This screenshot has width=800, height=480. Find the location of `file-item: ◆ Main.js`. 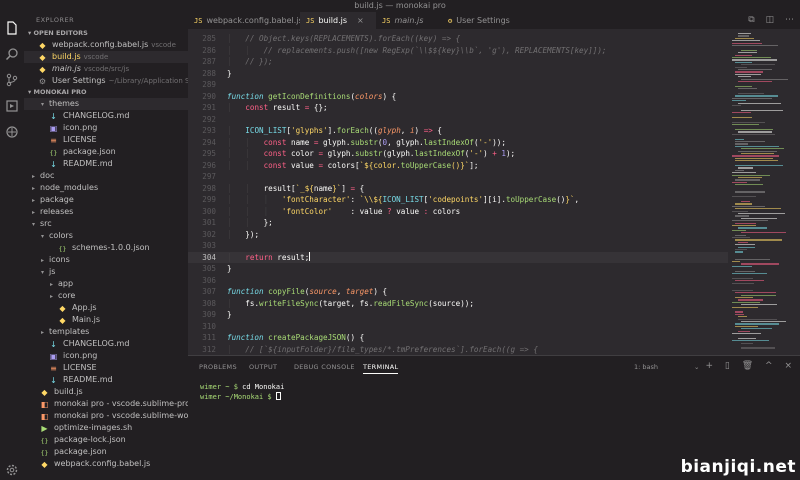

file-item: ◆ Main.js is located at coordinates (106, 320).